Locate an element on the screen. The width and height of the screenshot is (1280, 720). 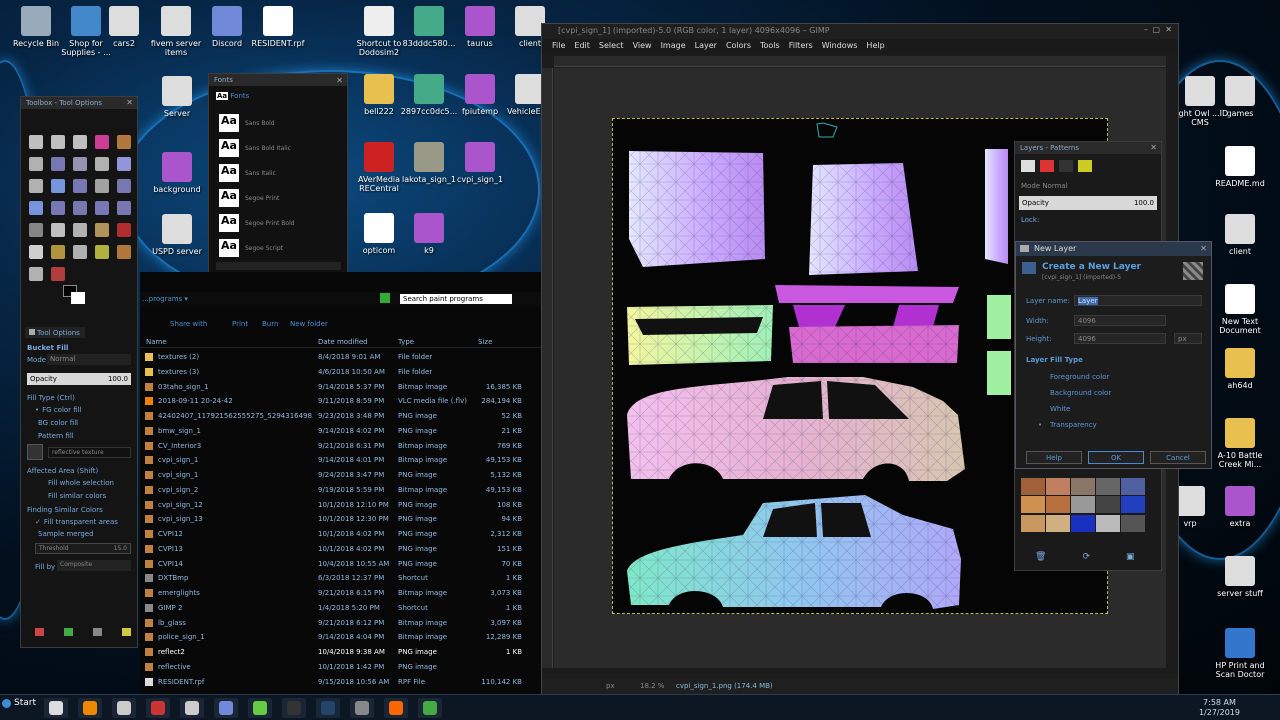
file-row: textures (2) 8/4/2018 9:01 AM File folder is located at coordinates (341, 357).